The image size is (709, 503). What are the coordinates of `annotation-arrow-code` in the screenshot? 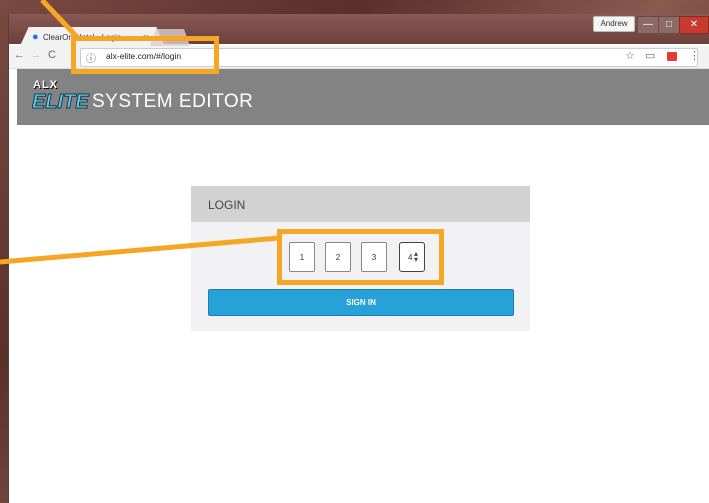 It's located at (140, 250).